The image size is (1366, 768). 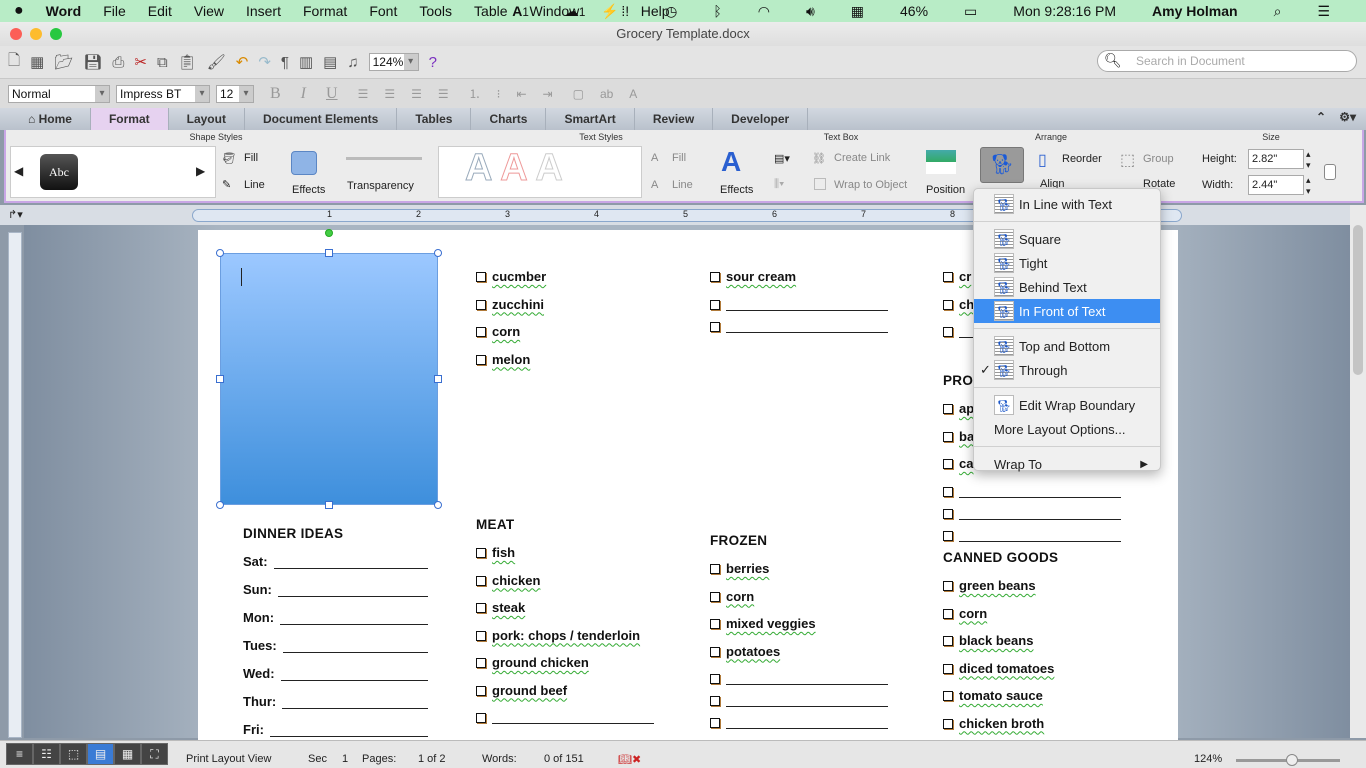 I want to click on numbered-list-icon: ⒈, so click(x=475, y=93).